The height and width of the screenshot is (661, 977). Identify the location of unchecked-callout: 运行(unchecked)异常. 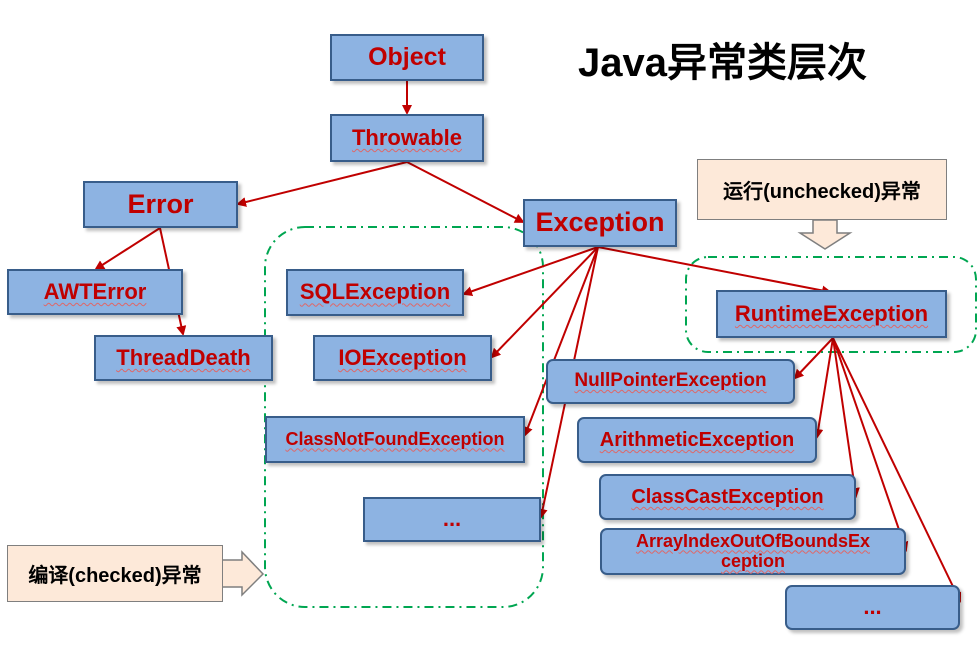
(822, 189).